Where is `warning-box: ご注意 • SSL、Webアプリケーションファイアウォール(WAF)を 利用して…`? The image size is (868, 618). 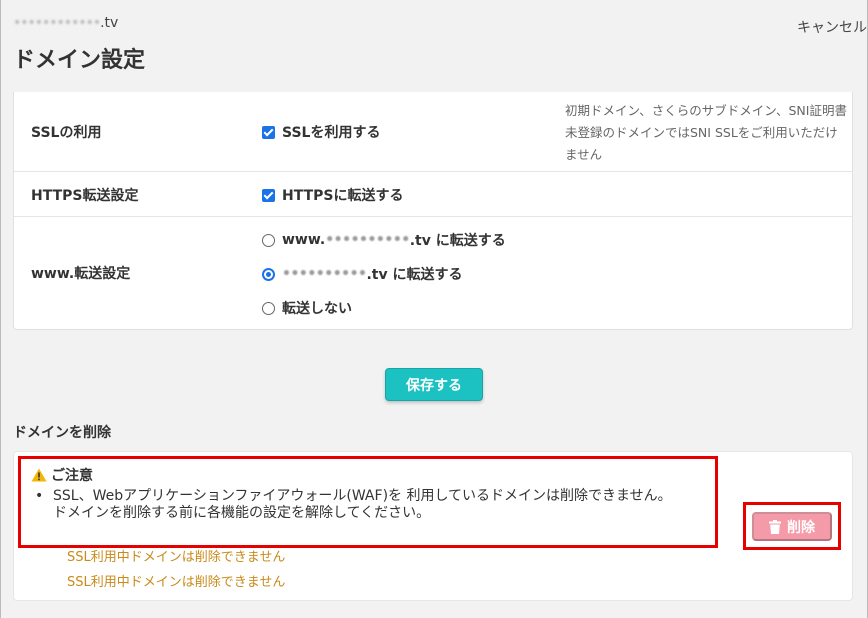 warning-box: ご注意 • SSL、Webアプリケーションファイアウォール(WAF)を 利用して… is located at coordinates (368, 502).